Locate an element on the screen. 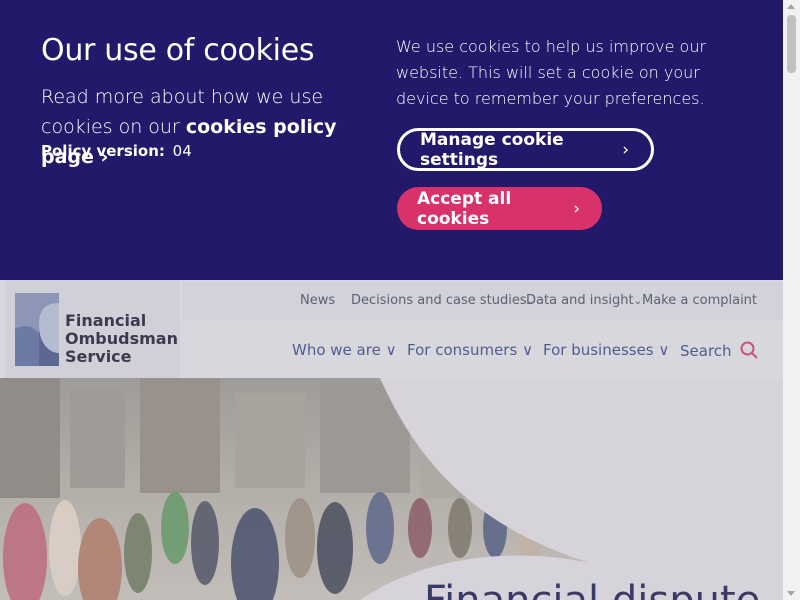 The height and width of the screenshot is (600, 800). accept-all-cookies-button: Accept all cookies › is located at coordinates (499, 208).